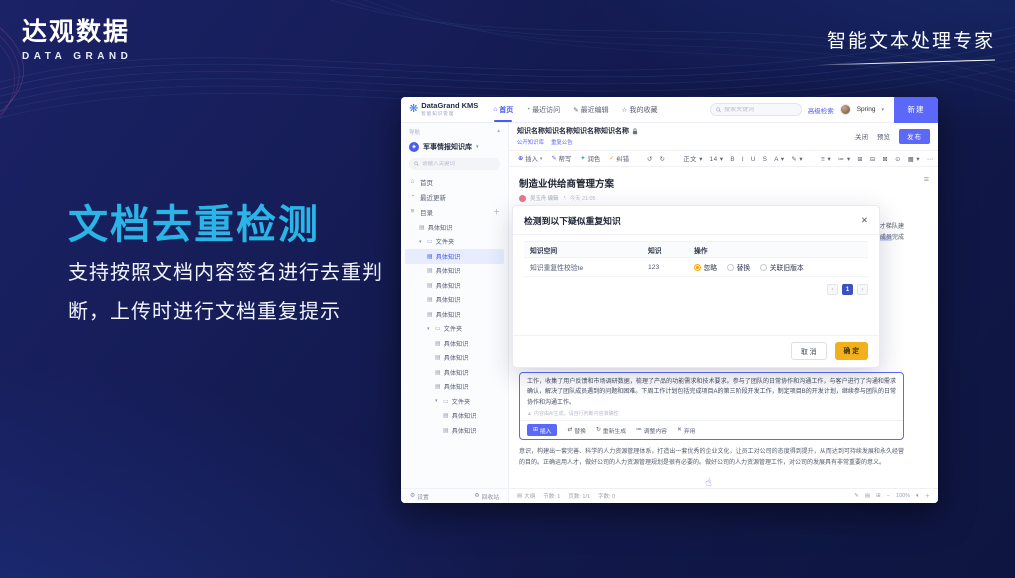 This screenshot has width=1015, height=578. Describe the element at coordinates (916, 110) in the screenshot. I see `new-button: 新建` at that location.